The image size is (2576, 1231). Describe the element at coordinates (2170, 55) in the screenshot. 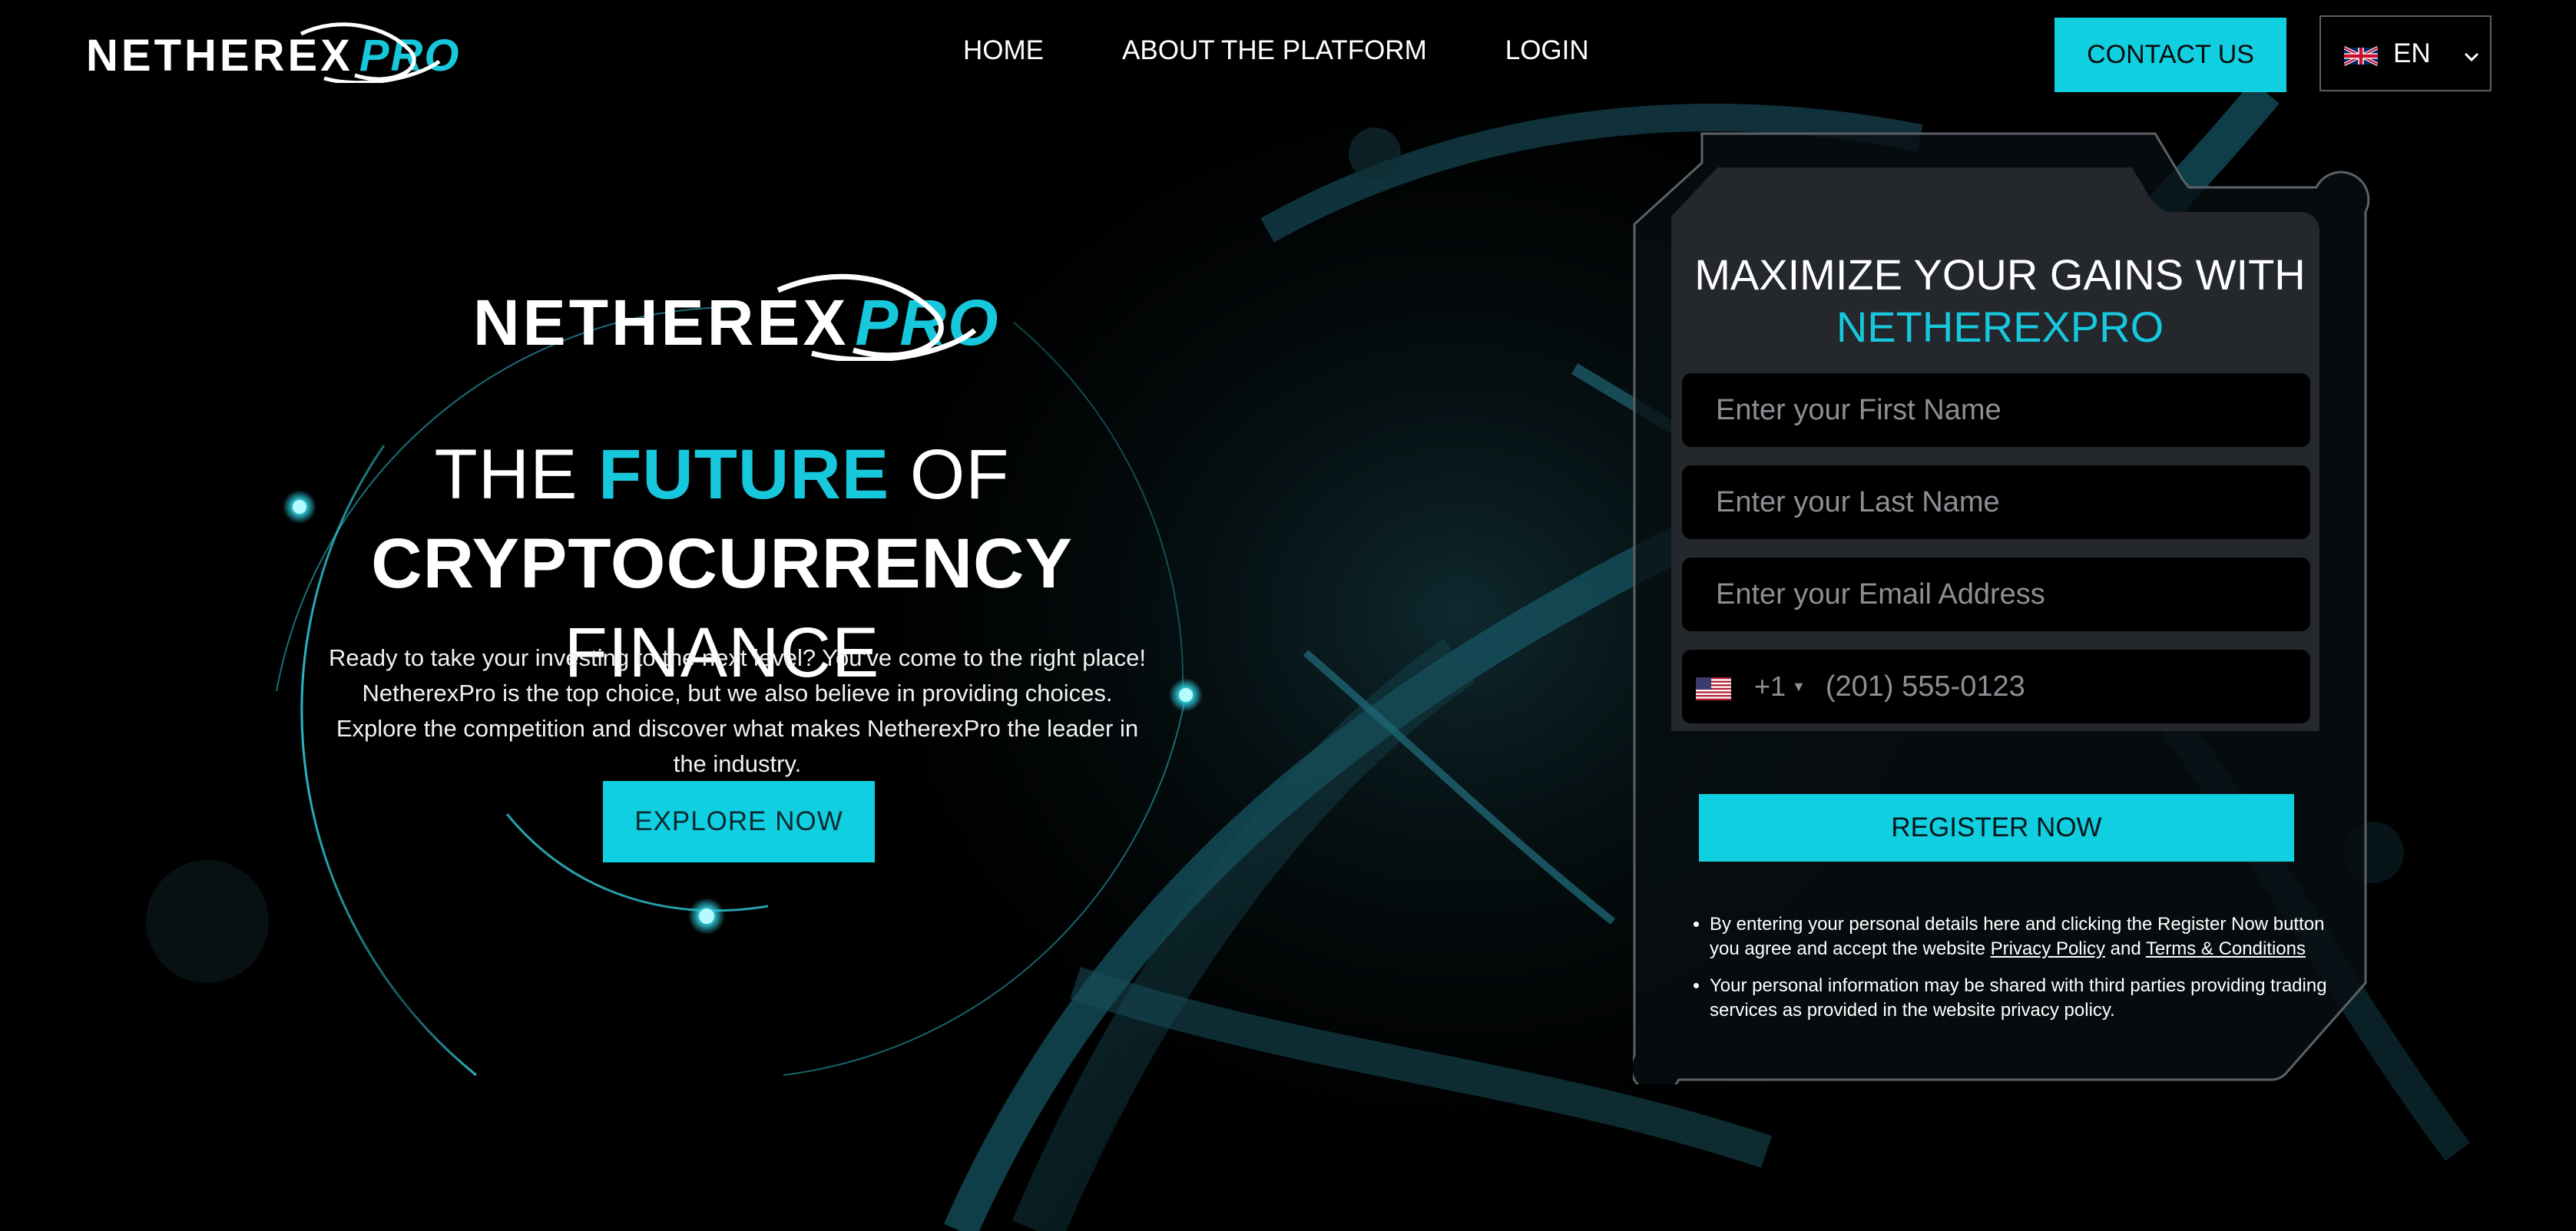

I see `contact-us-button: CONTACT US` at that location.